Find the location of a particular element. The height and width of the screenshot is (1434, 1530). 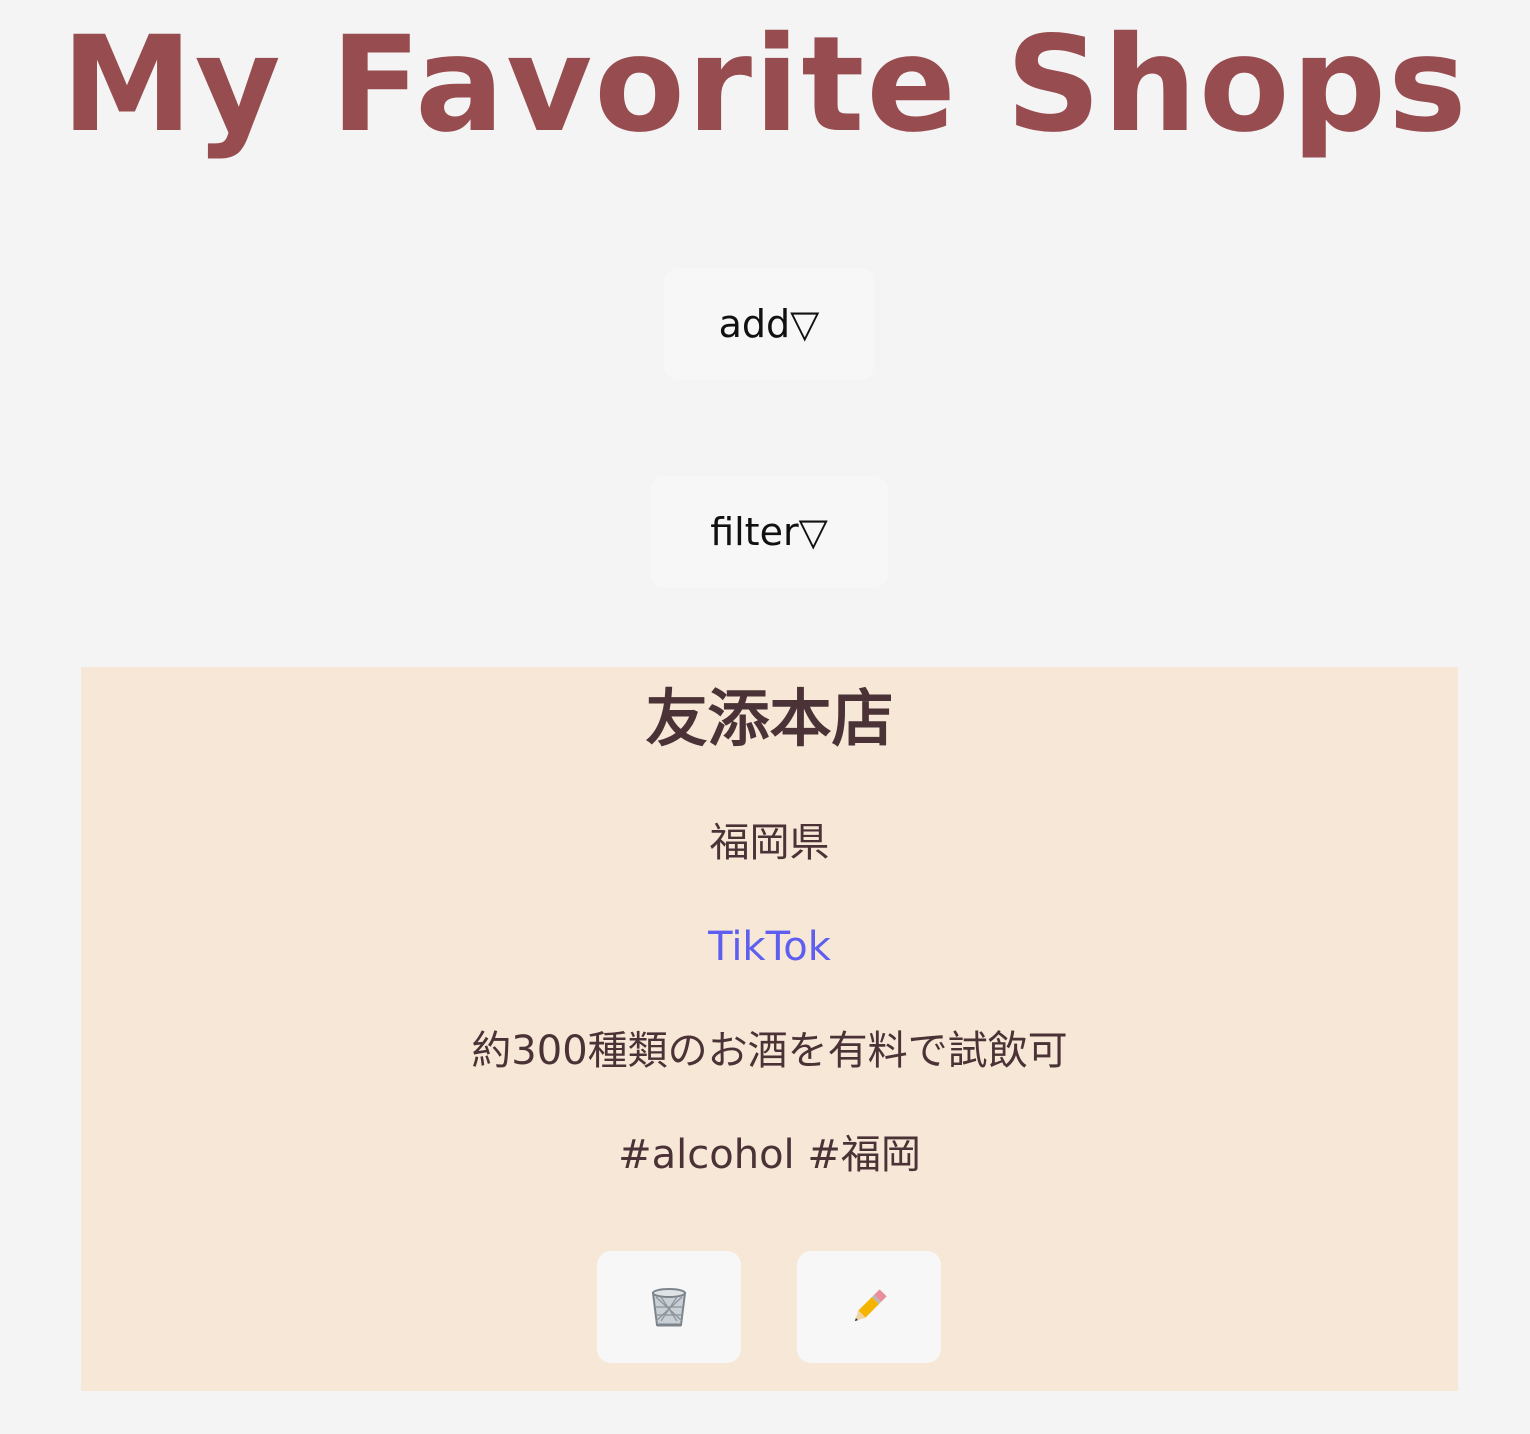

page-title: My Favorite Shops is located at coordinates (765, 85).